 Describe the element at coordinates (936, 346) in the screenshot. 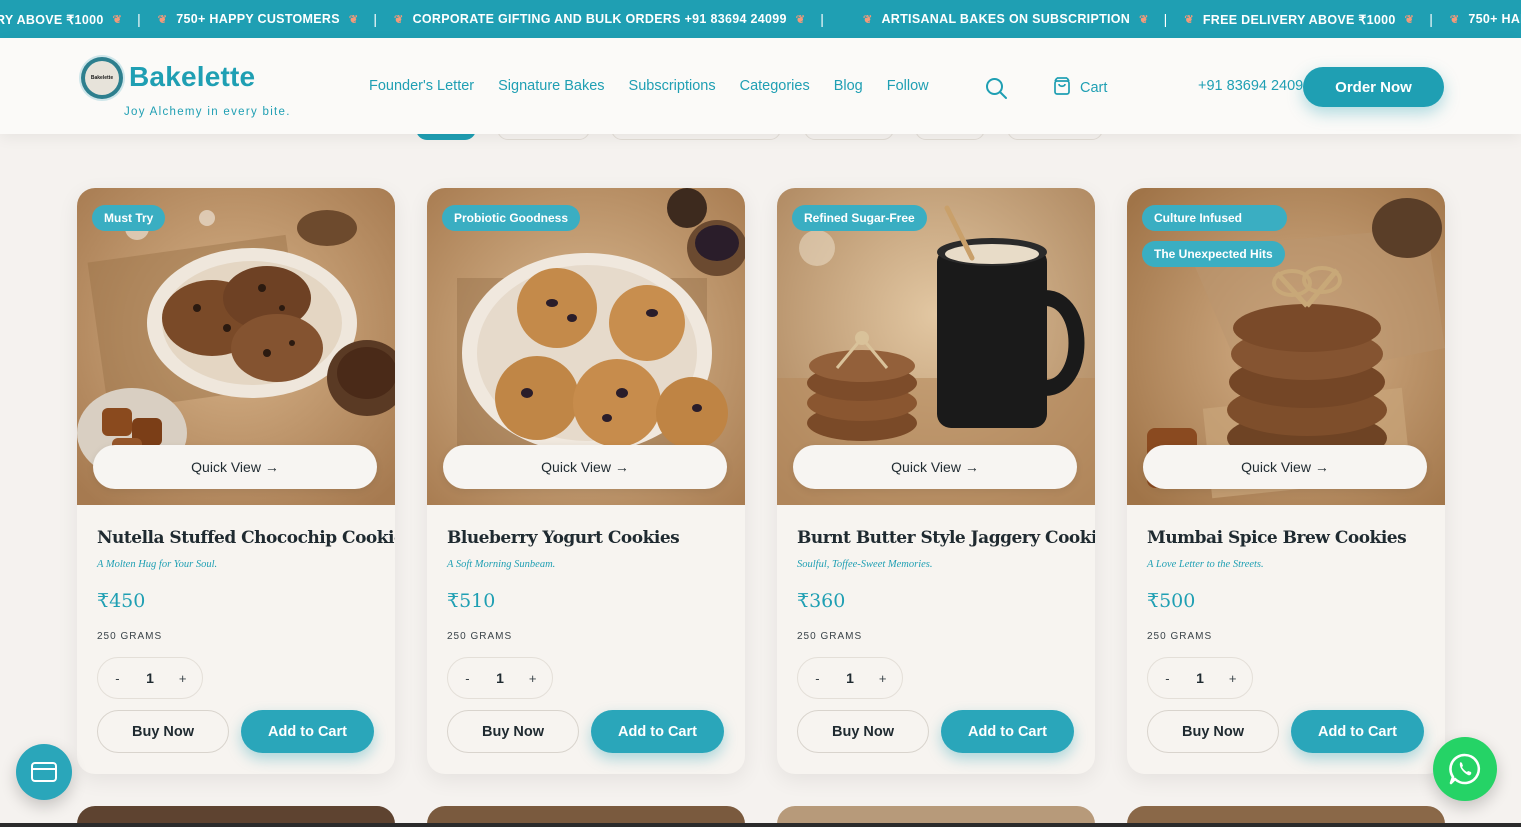

I see `product-image: Refined Sugar-Free Quick View →` at that location.